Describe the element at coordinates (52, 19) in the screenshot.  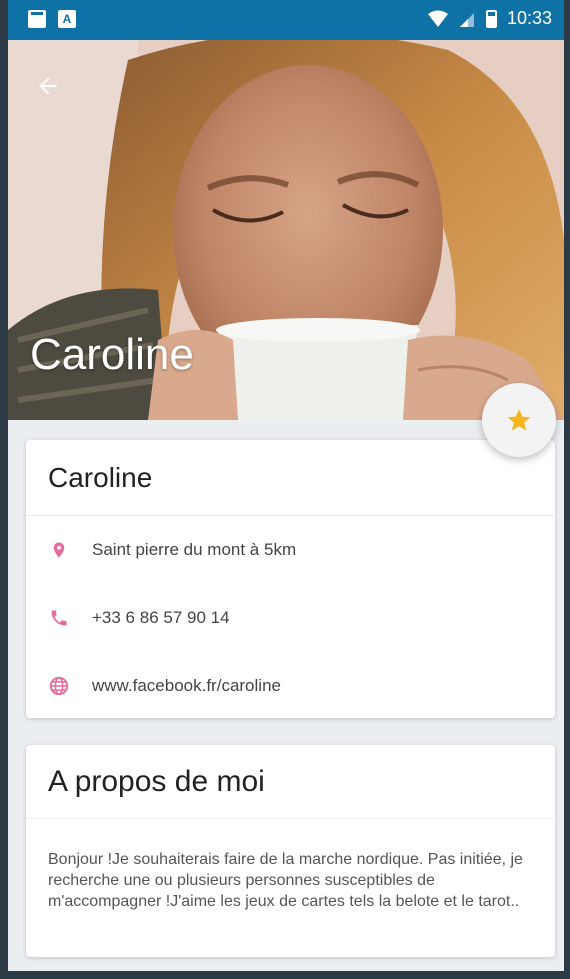
I see `status-left-icons: A` at that location.